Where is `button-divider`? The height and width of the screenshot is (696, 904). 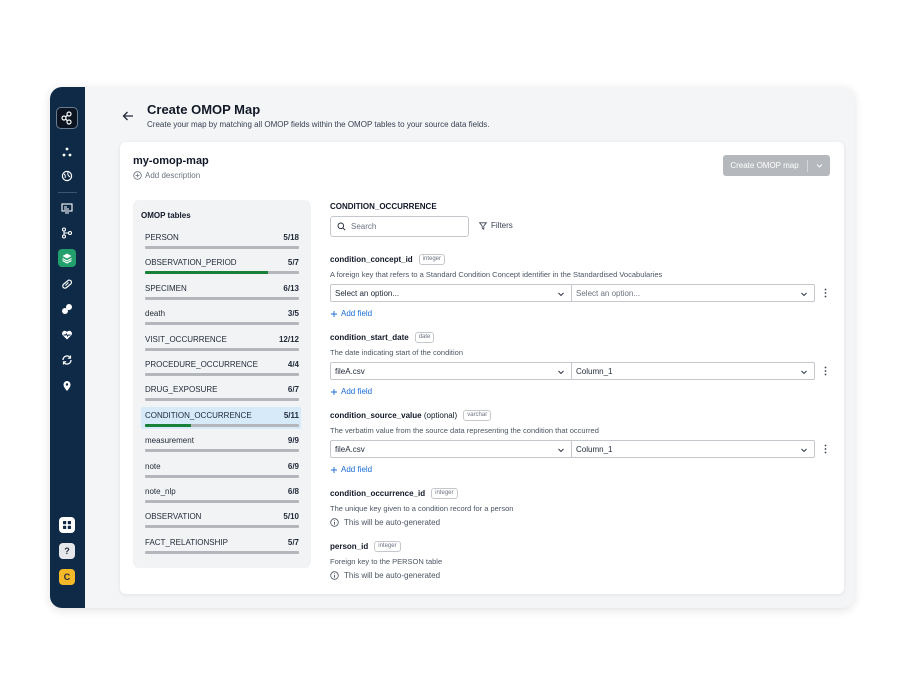 button-divider is located at coordinates (807, 165).